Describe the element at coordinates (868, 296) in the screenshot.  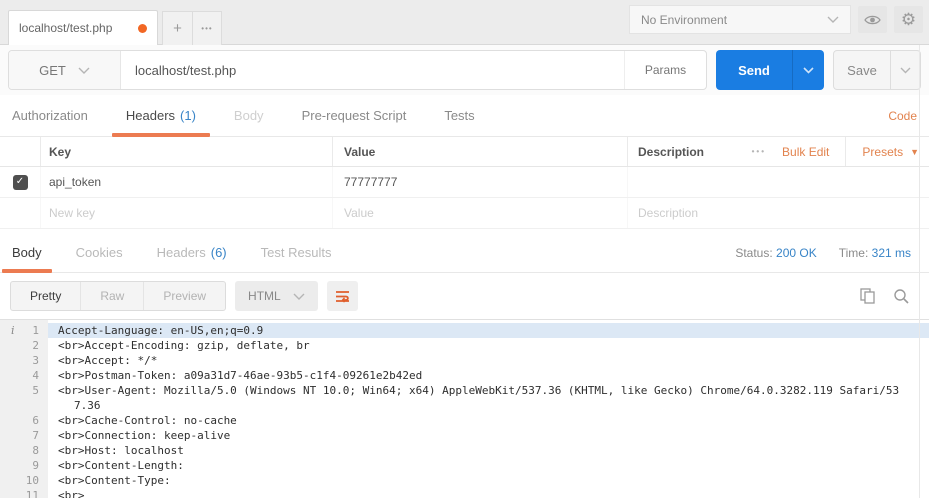
I see `copy-icon` at that location.